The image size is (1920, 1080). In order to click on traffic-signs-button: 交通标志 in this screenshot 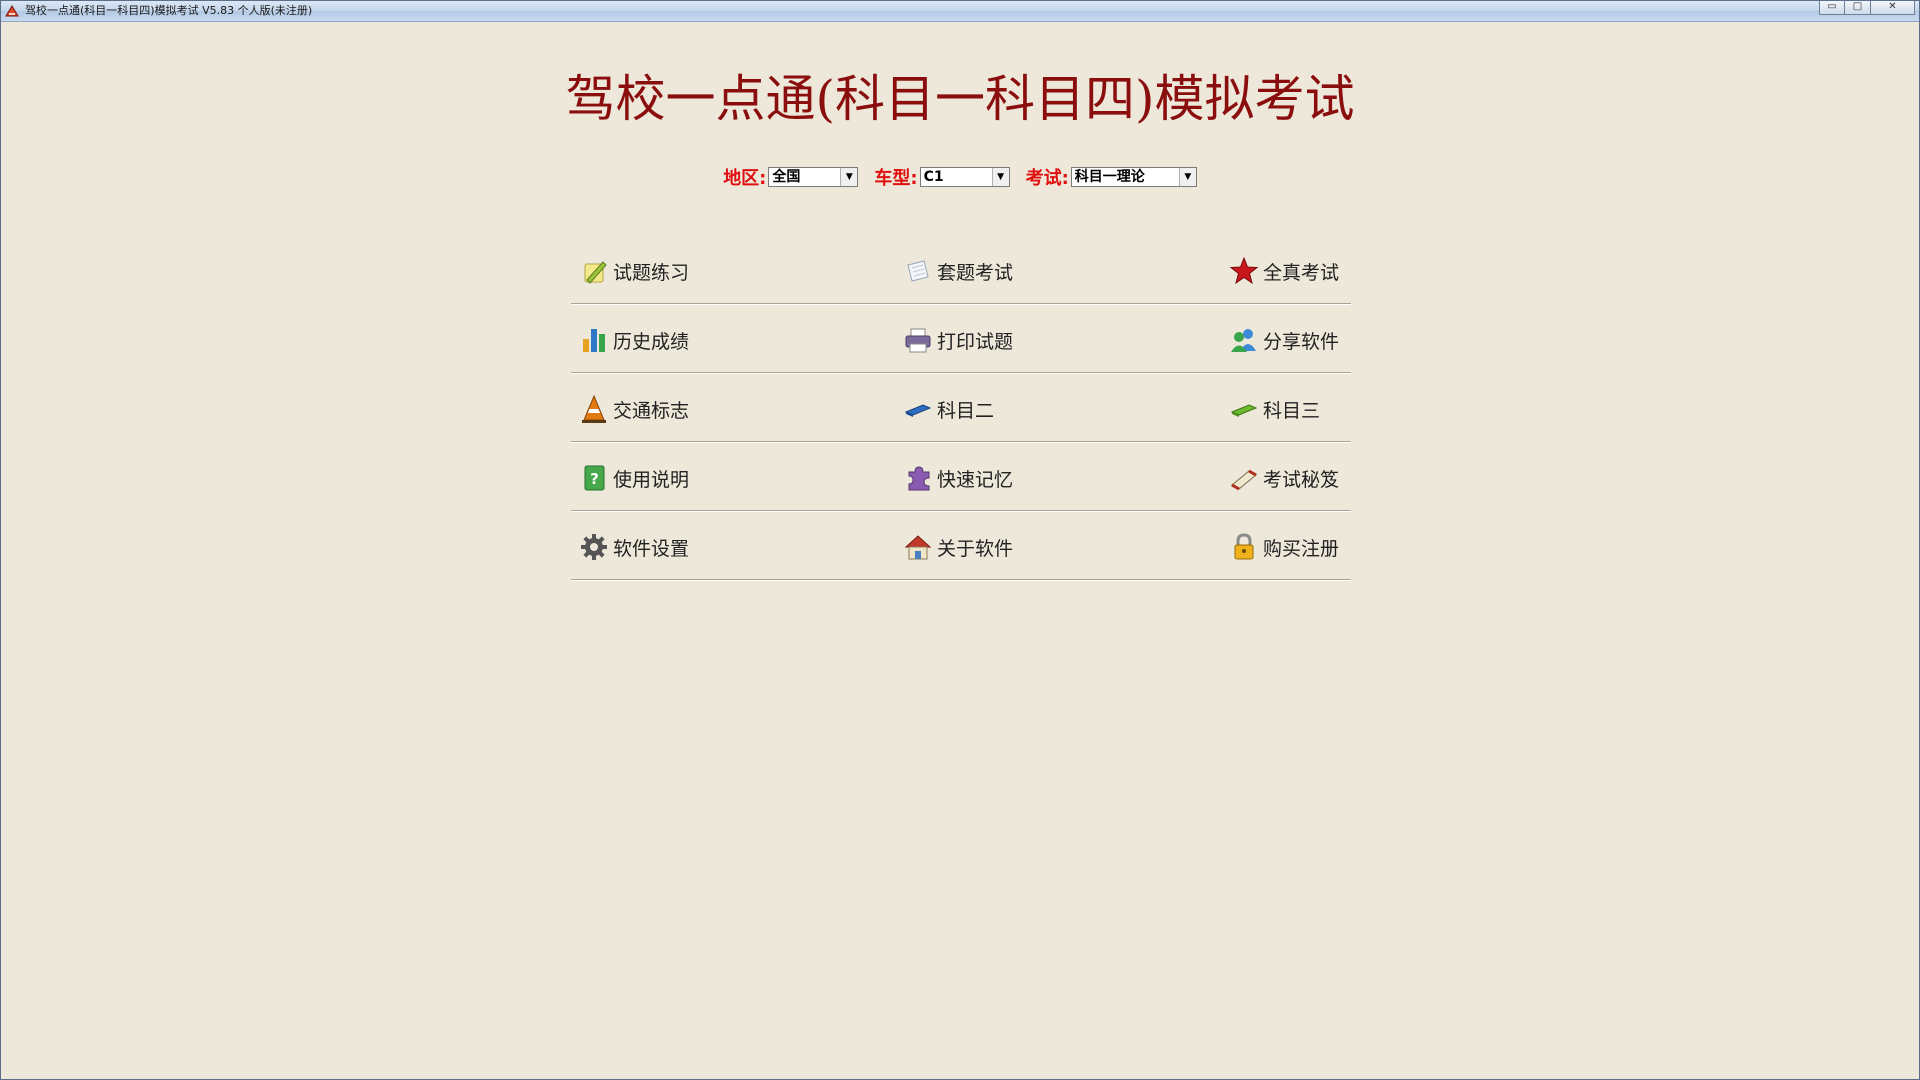, I will do `click(634, 409)`.